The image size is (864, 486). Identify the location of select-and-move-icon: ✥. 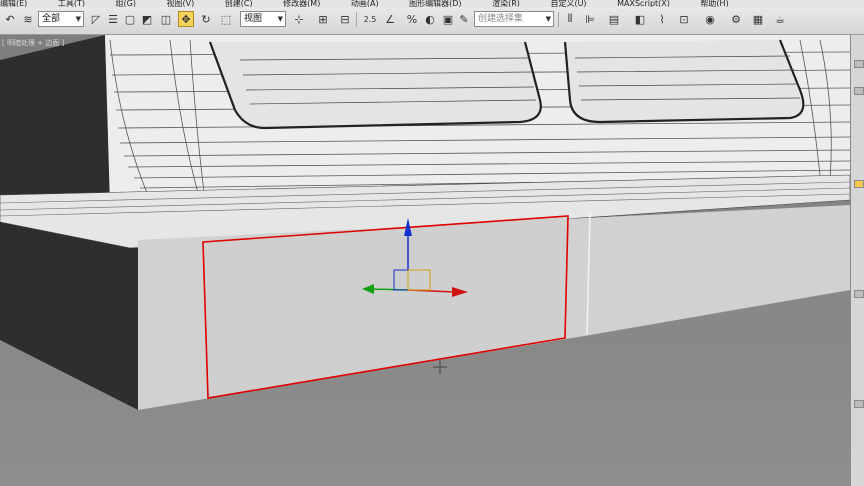
(186, 19).